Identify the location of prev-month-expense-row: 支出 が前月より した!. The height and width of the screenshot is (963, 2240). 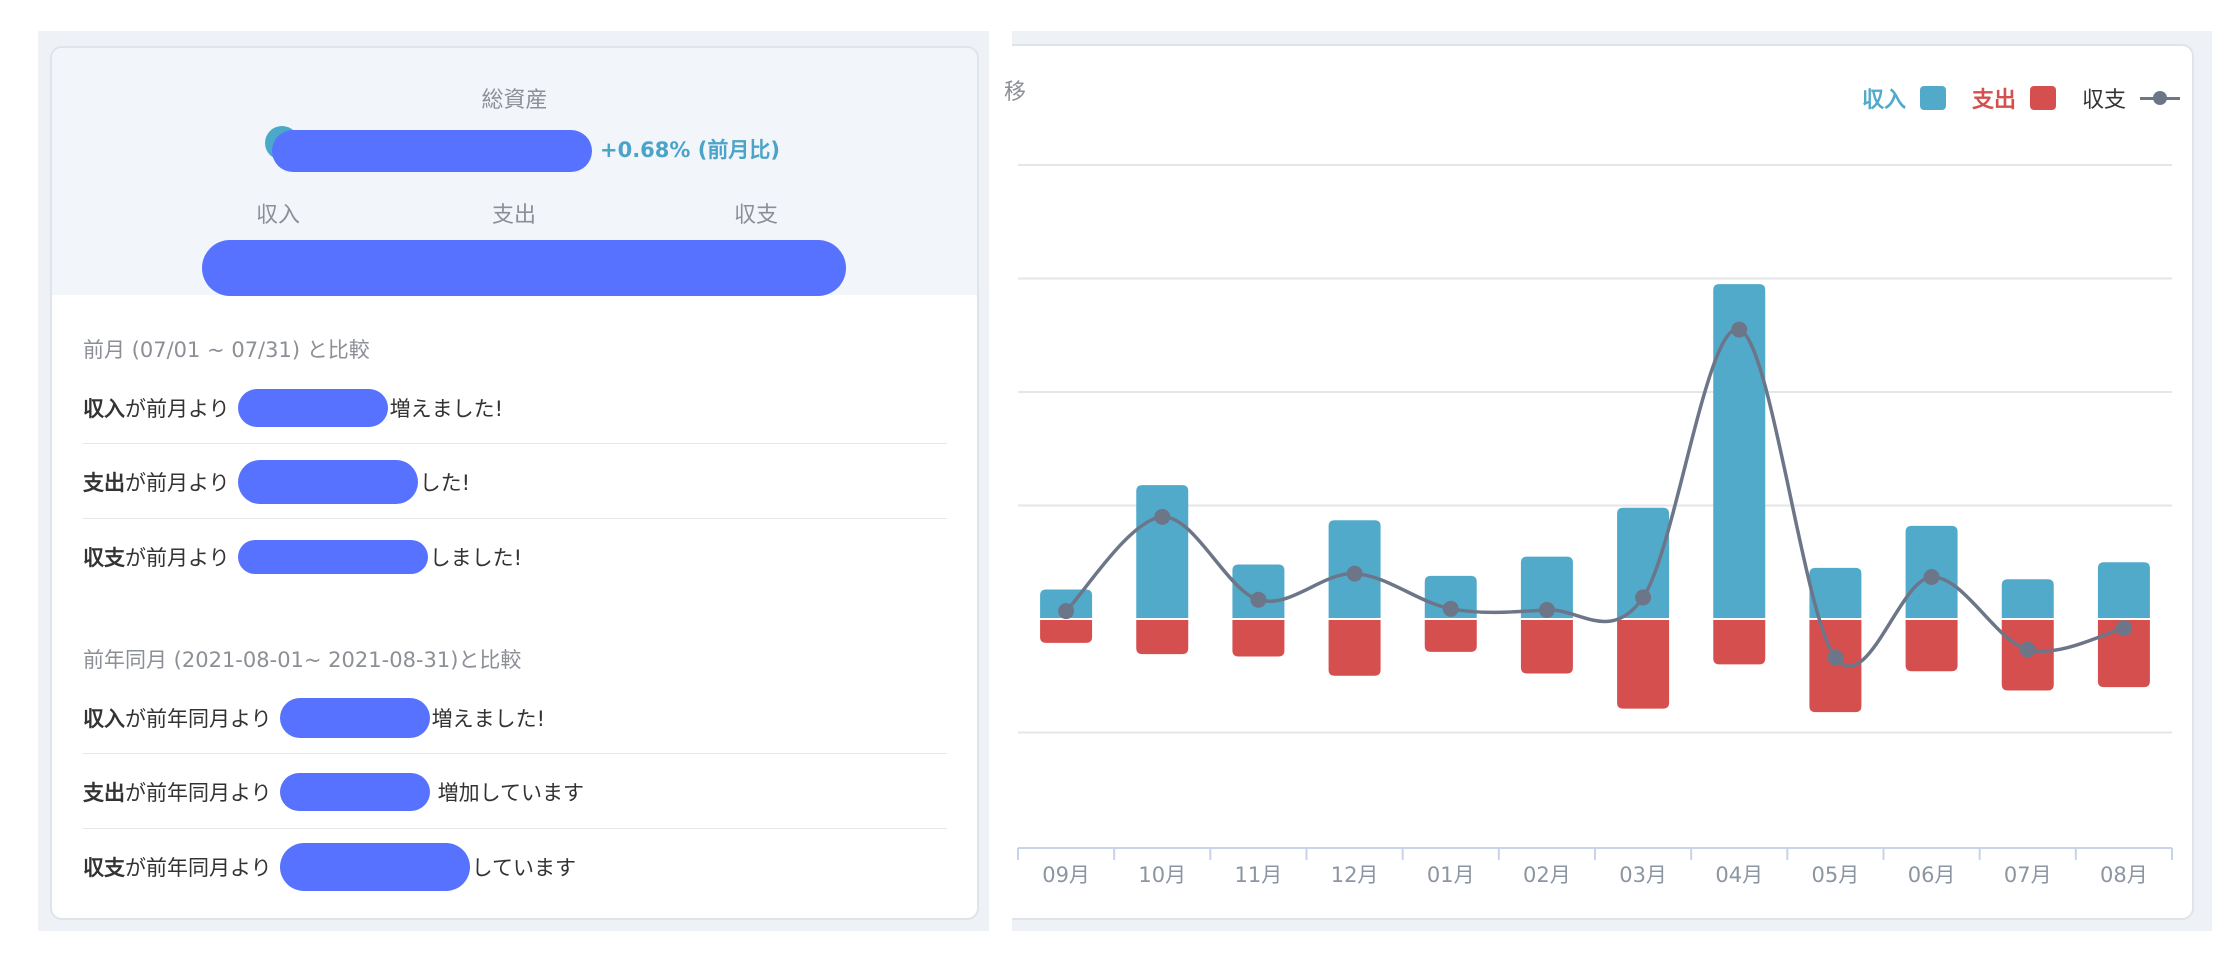
(515, 482).